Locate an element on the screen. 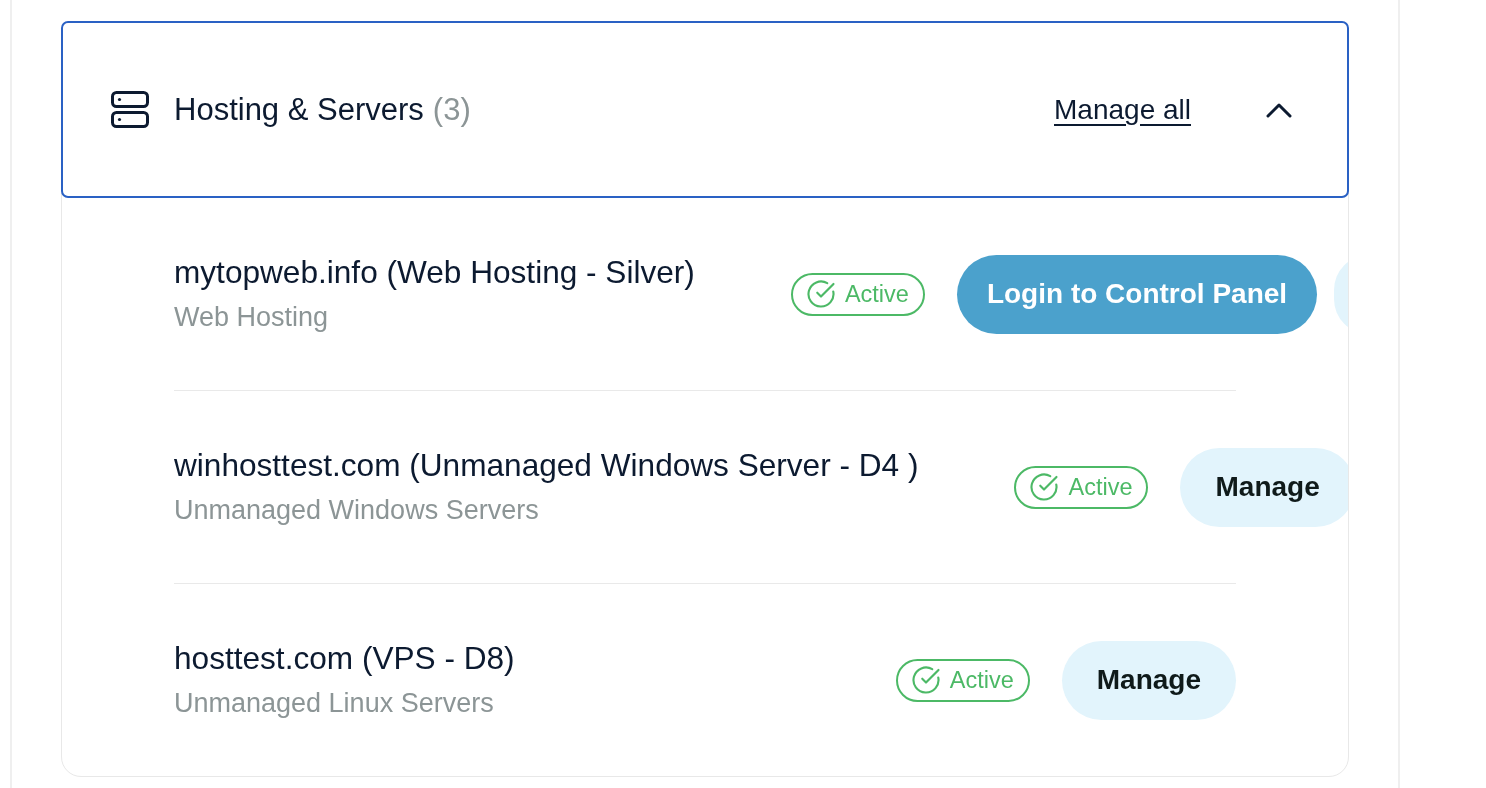 This screenshot has height=788, width=1486. service-name: mytopweb.info (Web Hosting - Silver) is located at coordinates (434, 272).